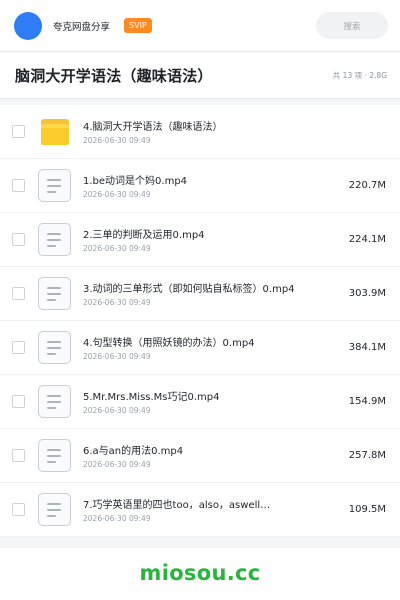 This screenshot has width=400, height=600. What do you see at coordinates (81, 26) in the screenshot?
I see `user-name: 夸克网盘分享` at bounding box center [81, 26].